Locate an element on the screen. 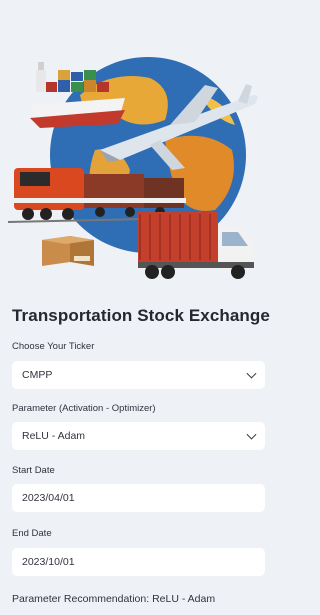 The width and height of the screenshot is (320, 615). parameter-value: ReLU - Adam is located at coordinates (54, 436).